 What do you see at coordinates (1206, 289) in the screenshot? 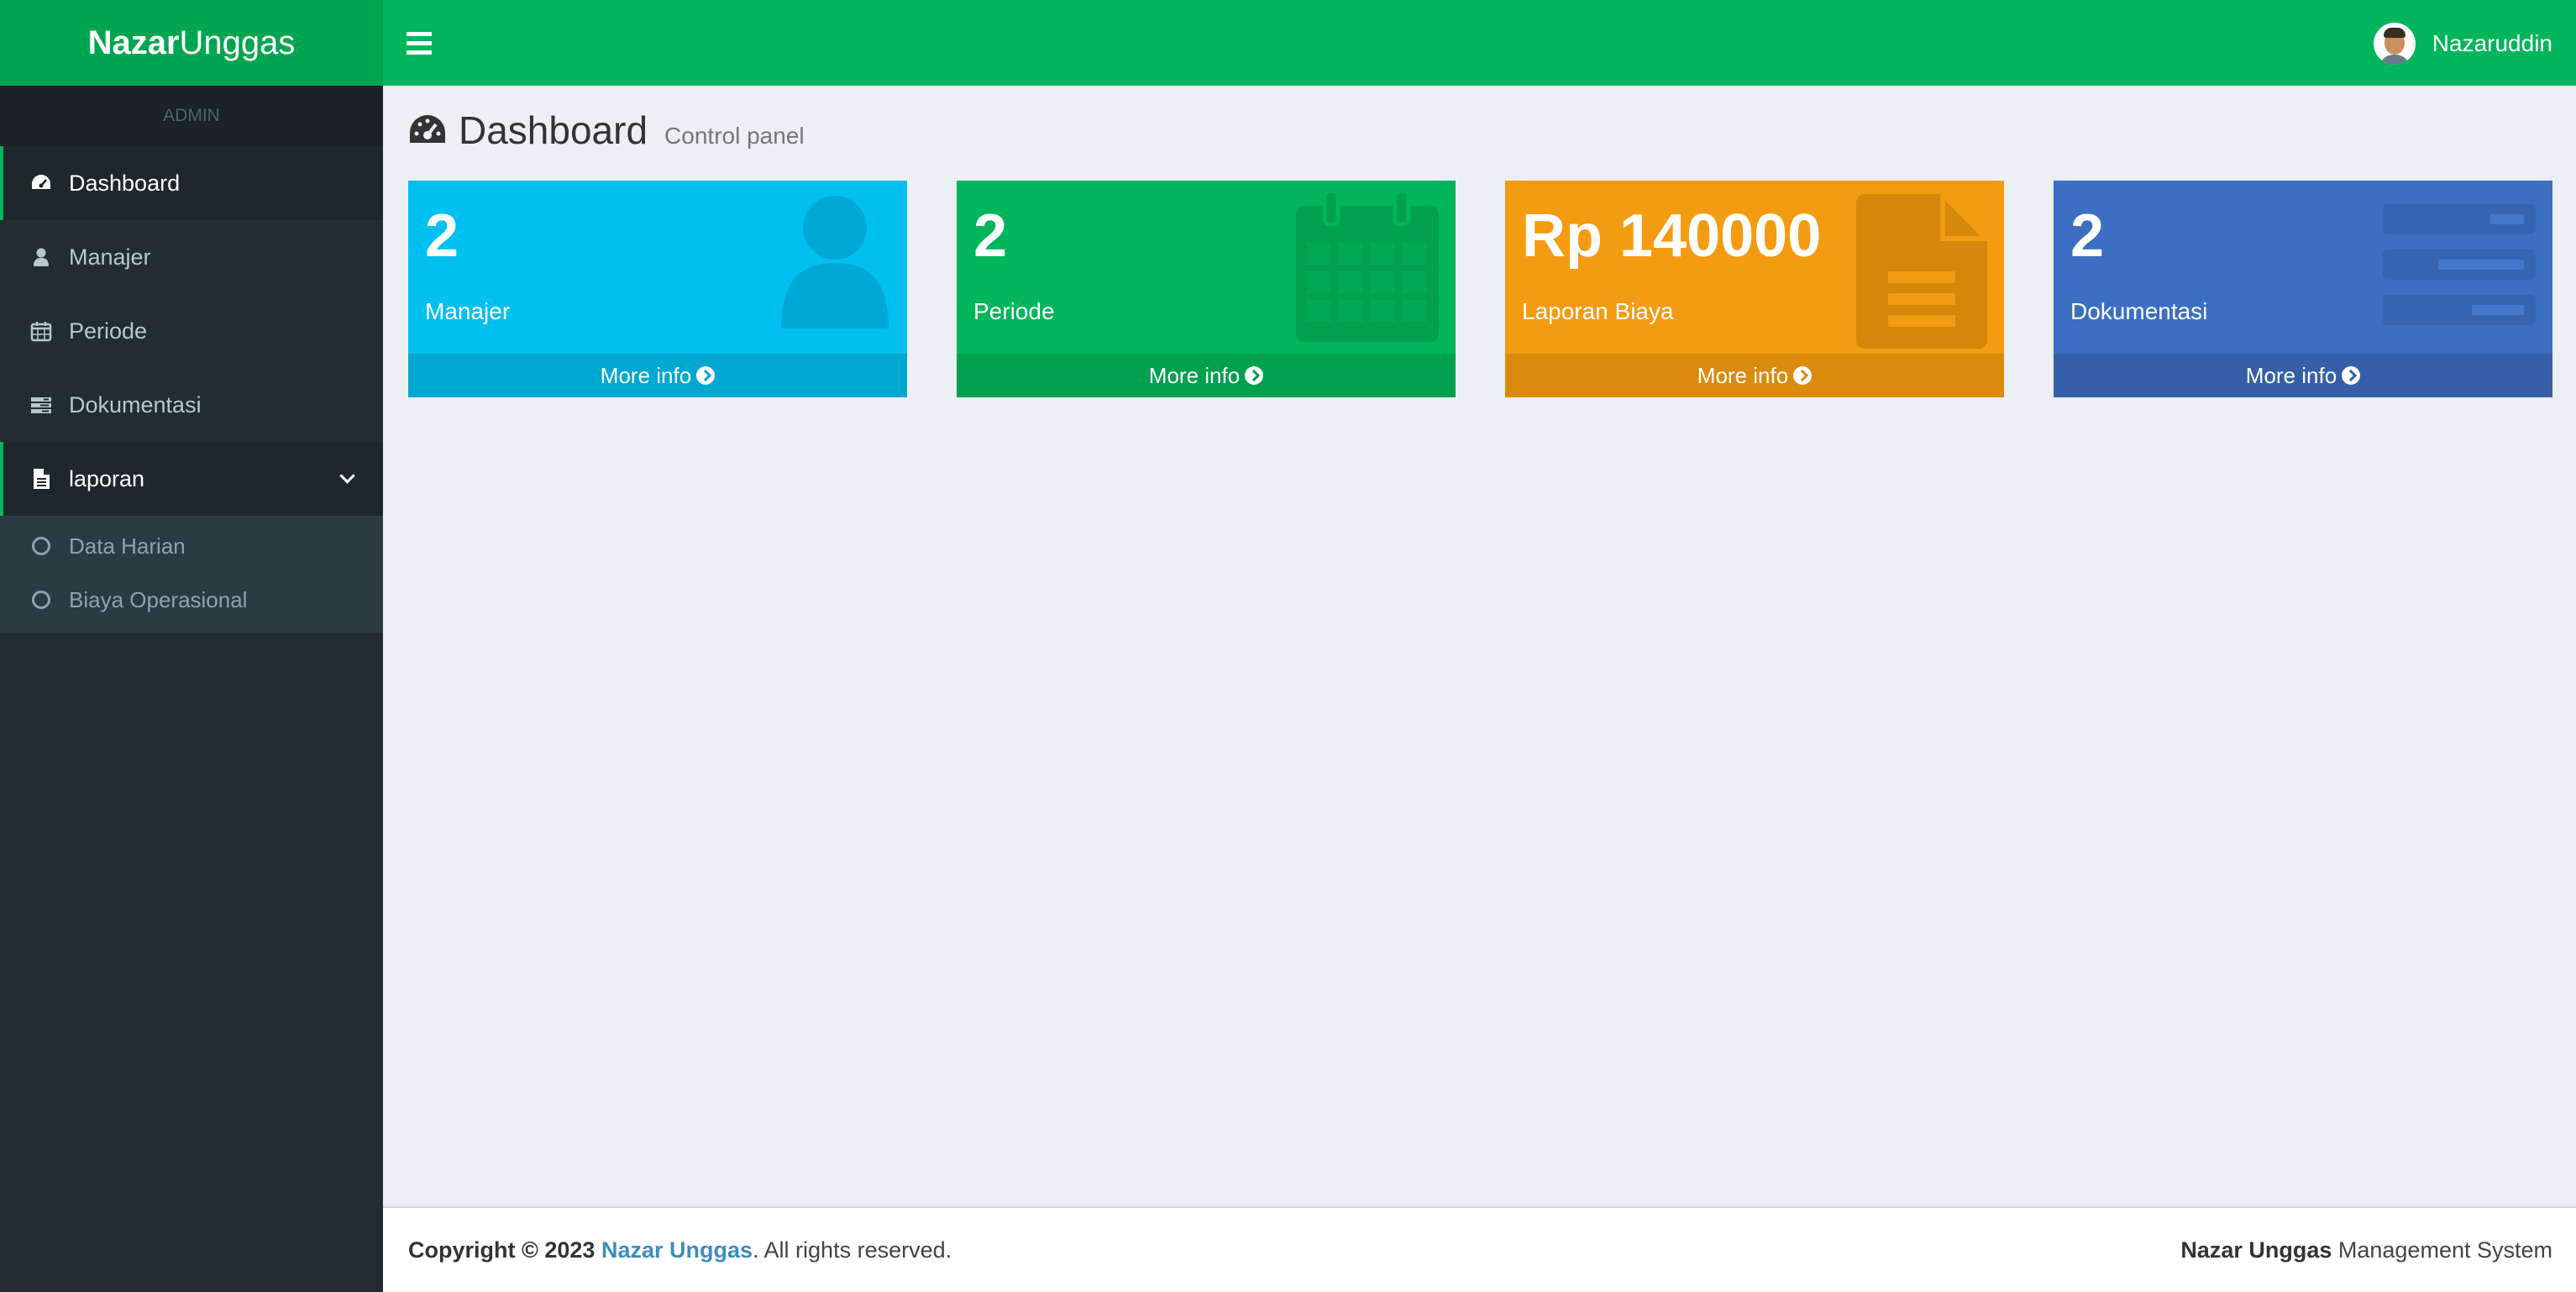
I see `stat-box-periode: 2 Periode More info` at bounding box center [1206, 289].